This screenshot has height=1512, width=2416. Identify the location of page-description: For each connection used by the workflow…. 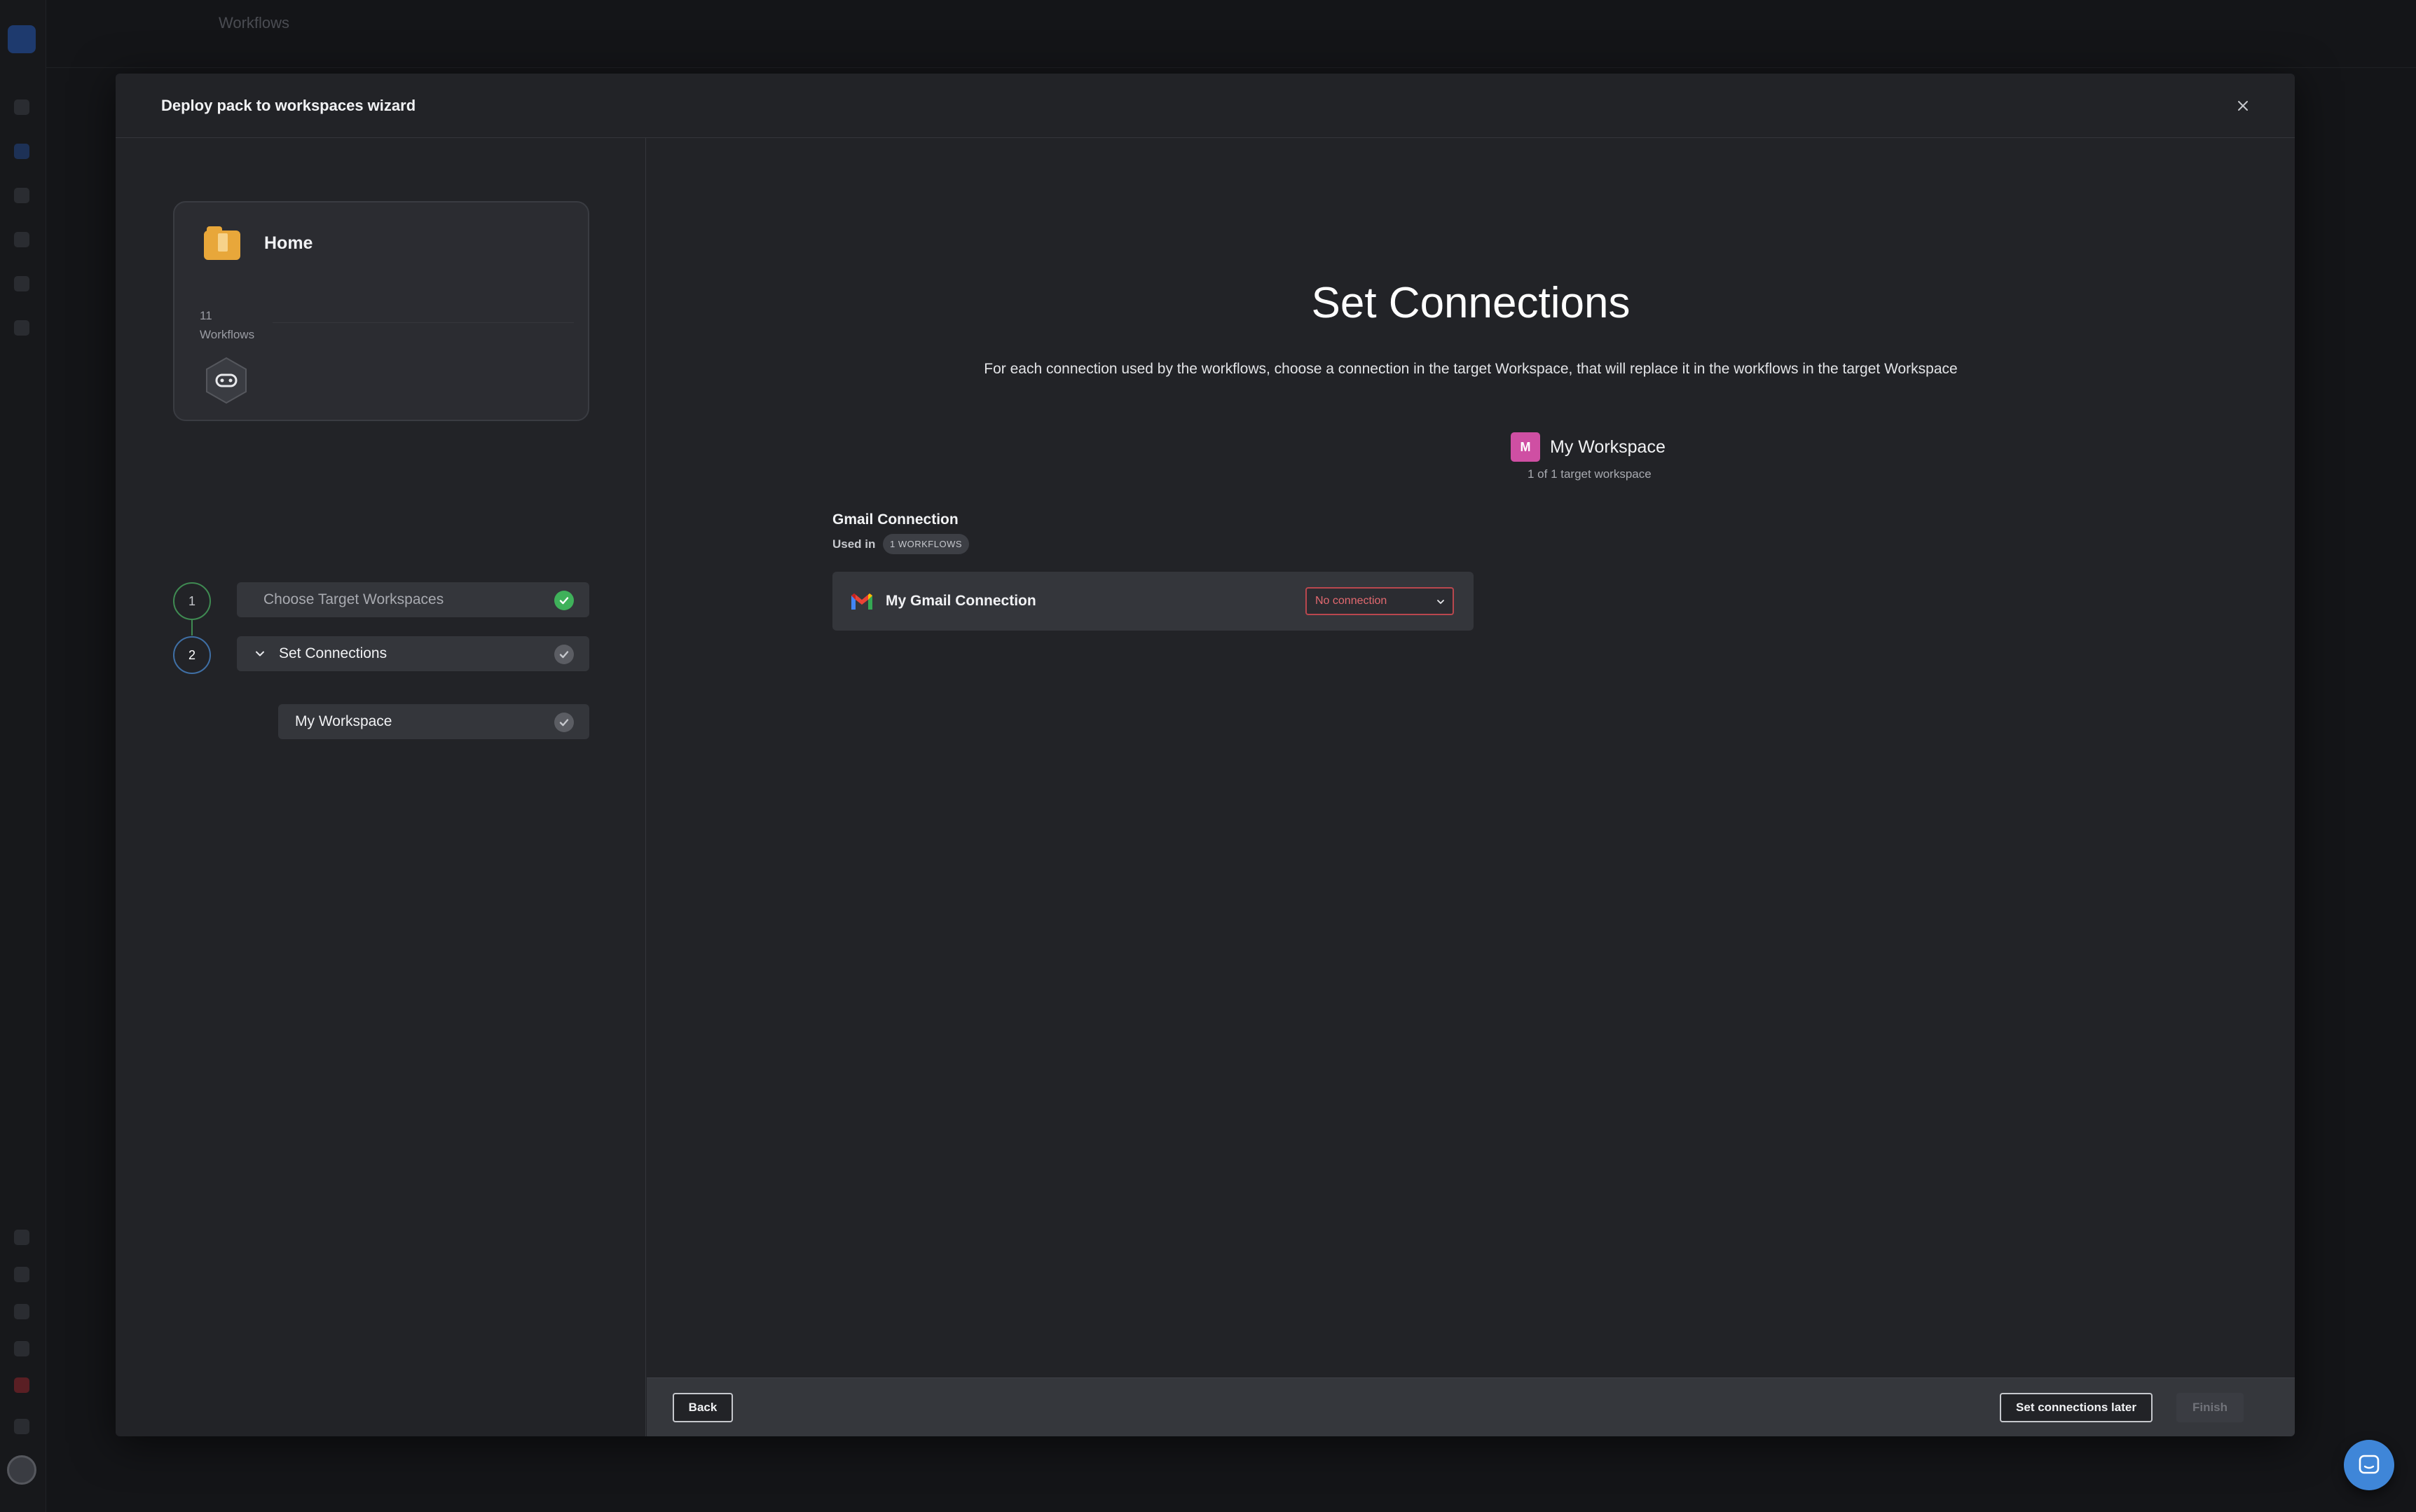
(1471, 369).